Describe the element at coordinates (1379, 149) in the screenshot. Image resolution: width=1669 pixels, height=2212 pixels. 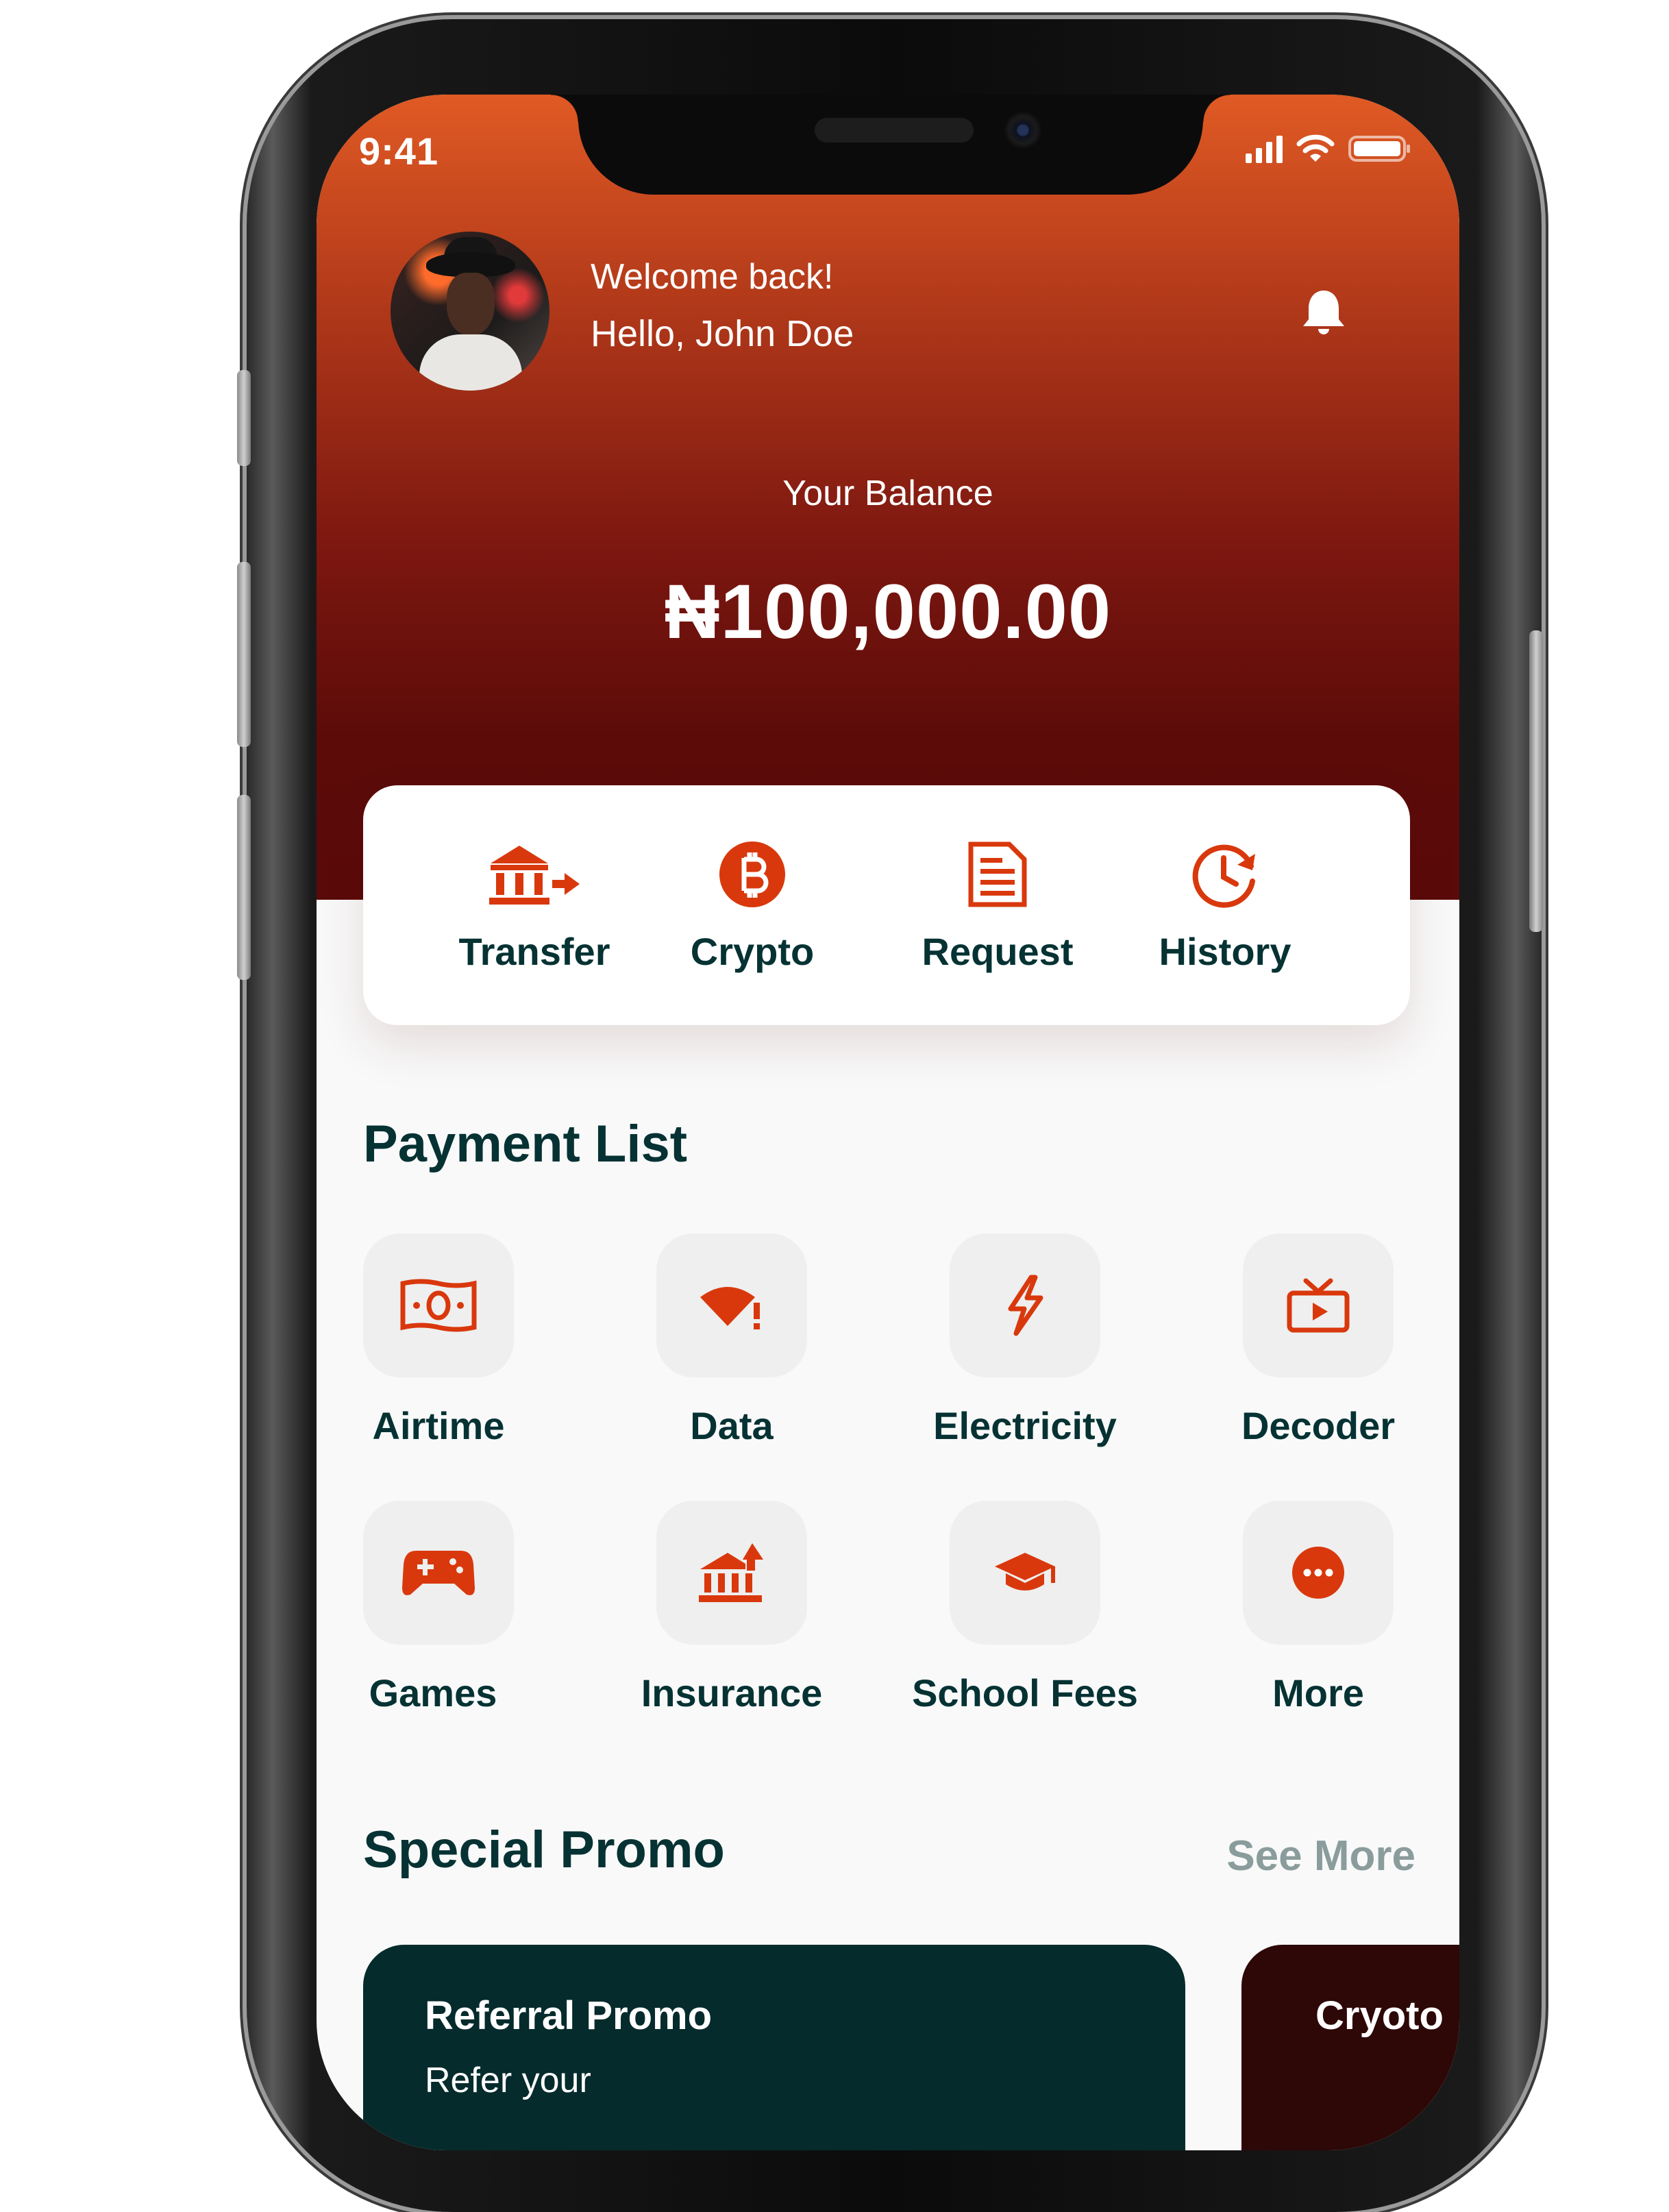
I see `battery-icon` at that location.